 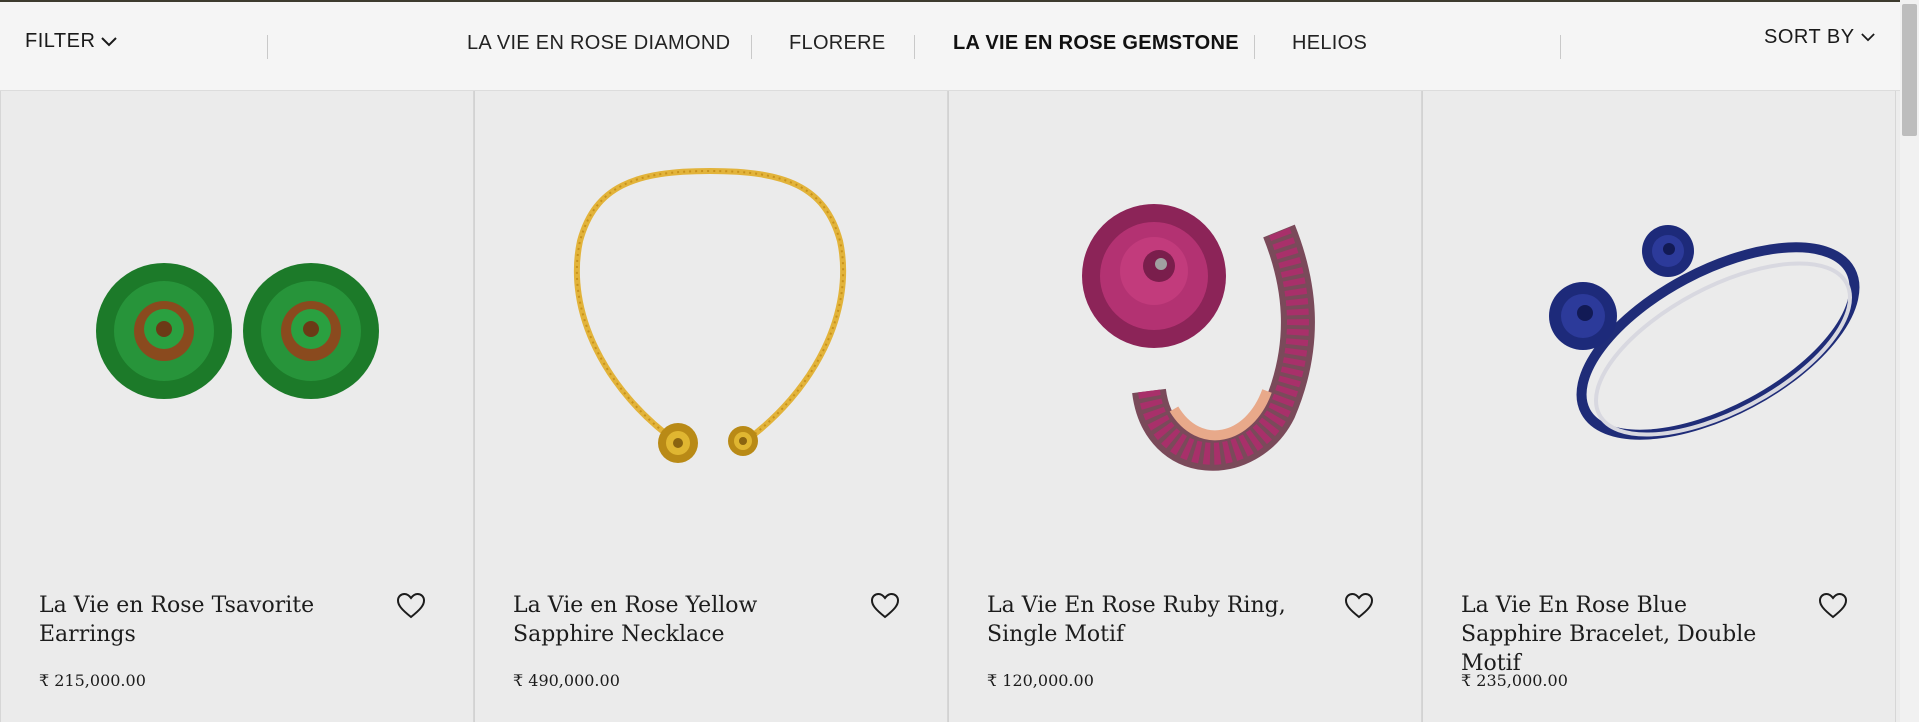 What do you see at coordinates (1096, 43) in the screenshot?
I see `tab-la-vie-en-rose-gemstone: LA VIE EN ROSE GEMSTONE` at bounding box center [1096, 43].